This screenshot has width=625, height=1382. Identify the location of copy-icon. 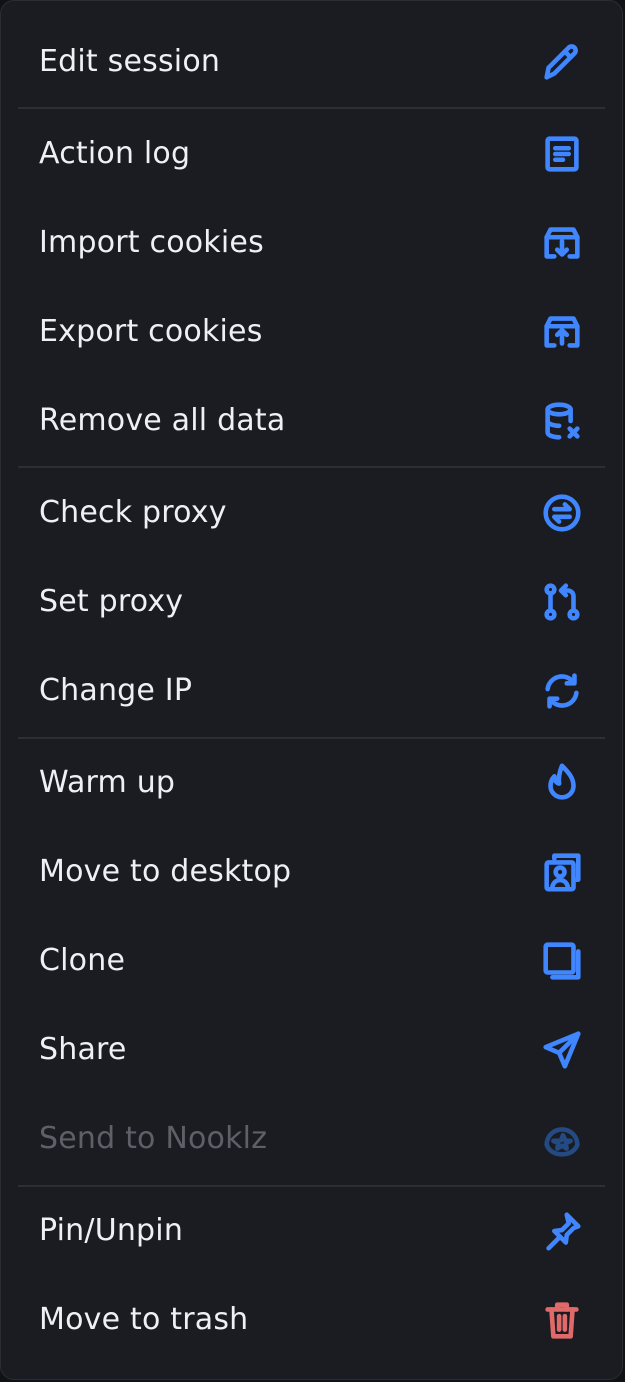
(562, 961).